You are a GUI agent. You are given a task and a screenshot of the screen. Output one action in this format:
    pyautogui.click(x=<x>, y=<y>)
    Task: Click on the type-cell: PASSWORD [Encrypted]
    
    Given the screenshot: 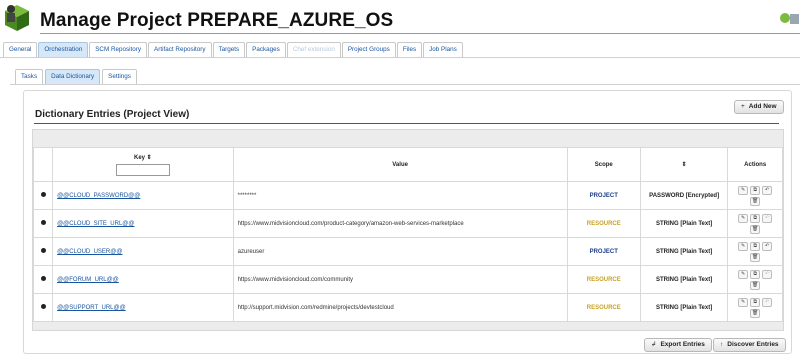 What is the action you would take?
    pyautogui.click(x=684, y=195)
    